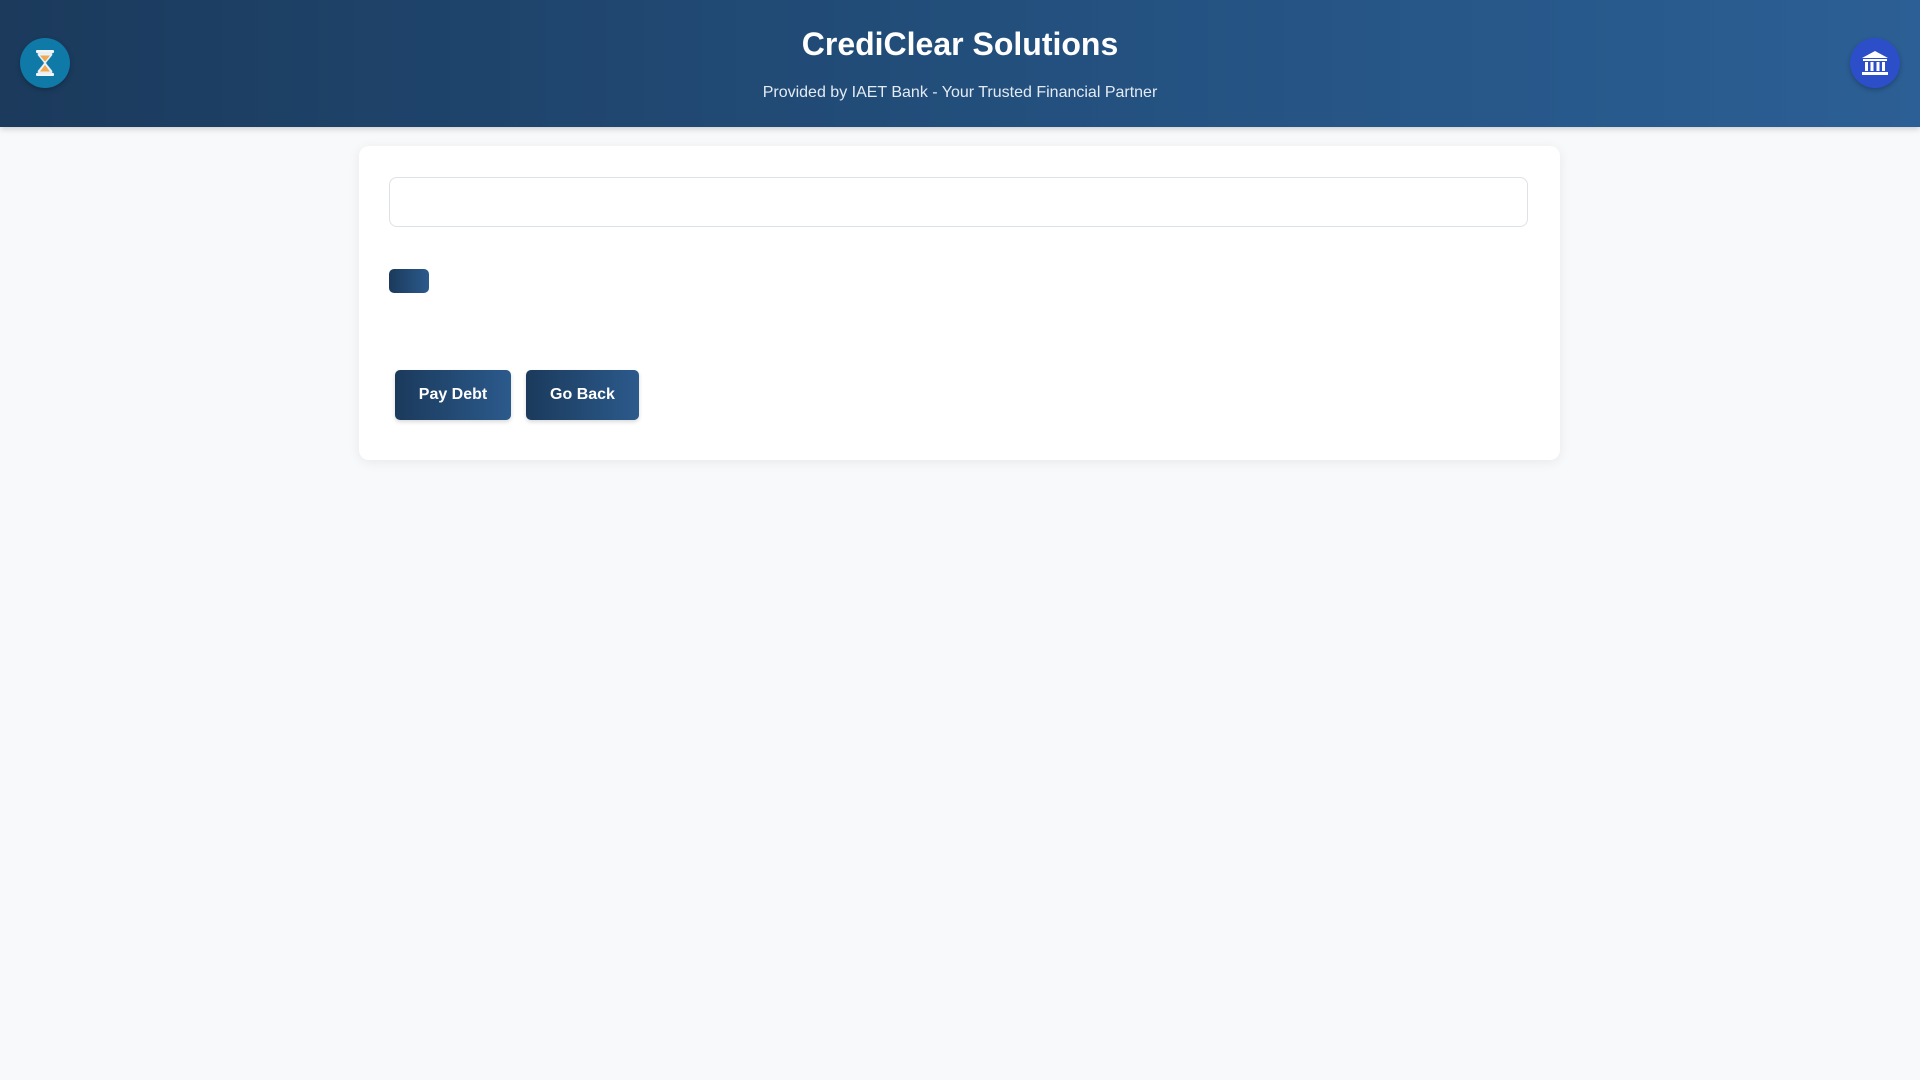 The image size is (1920, 1080). What do you see at coordinates (960, 44) in the screenshot?
I see `app-title: CrediClear Solutions` at bounding box center [960, 44].